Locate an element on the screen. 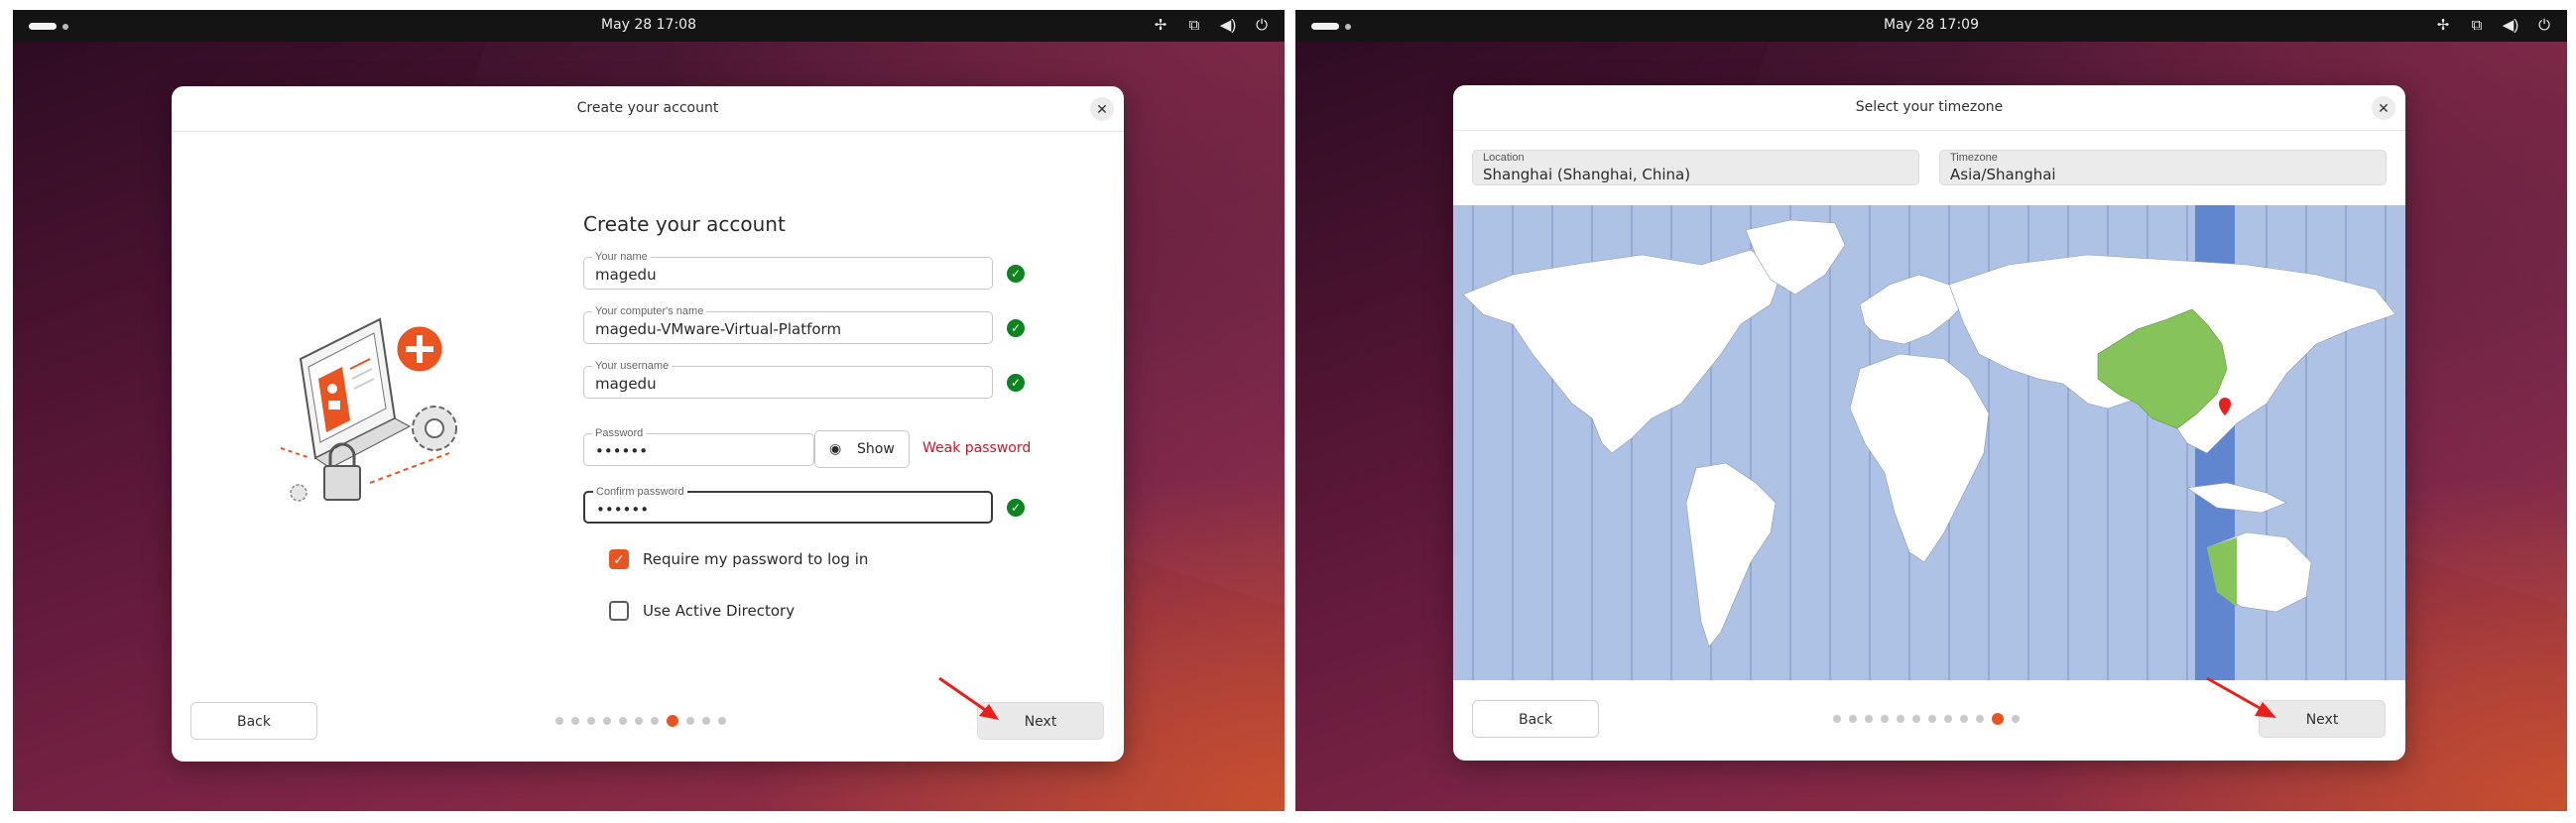 Image resolution: width=2576 pixels, height=823 pixels. active-directory-checkbox is located at coordinates (619, 611).